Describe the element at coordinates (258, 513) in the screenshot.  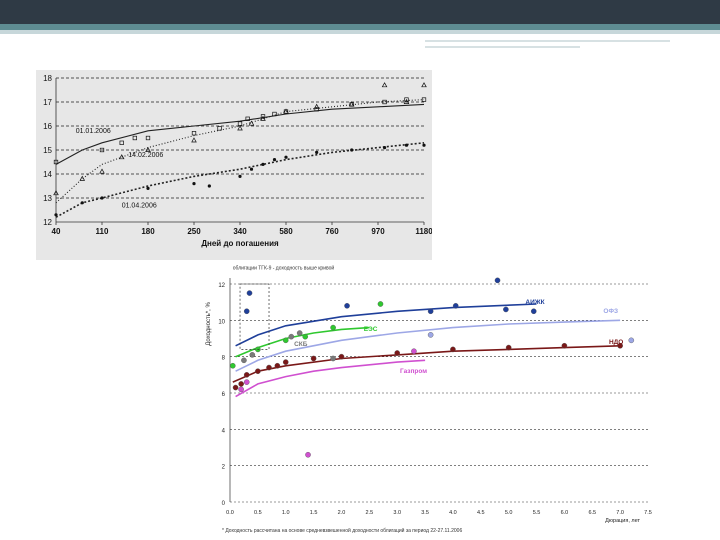
I see `x-tick-label: 0.5` at that location.